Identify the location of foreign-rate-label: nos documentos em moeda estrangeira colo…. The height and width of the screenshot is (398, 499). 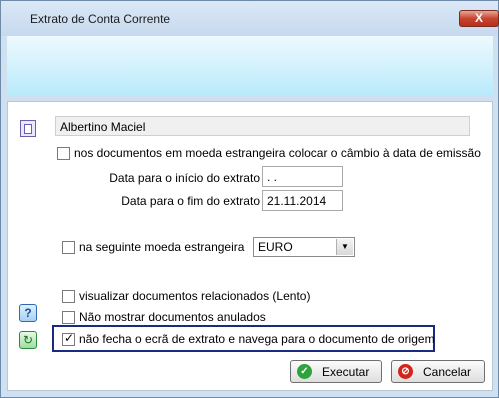
(277, 153).